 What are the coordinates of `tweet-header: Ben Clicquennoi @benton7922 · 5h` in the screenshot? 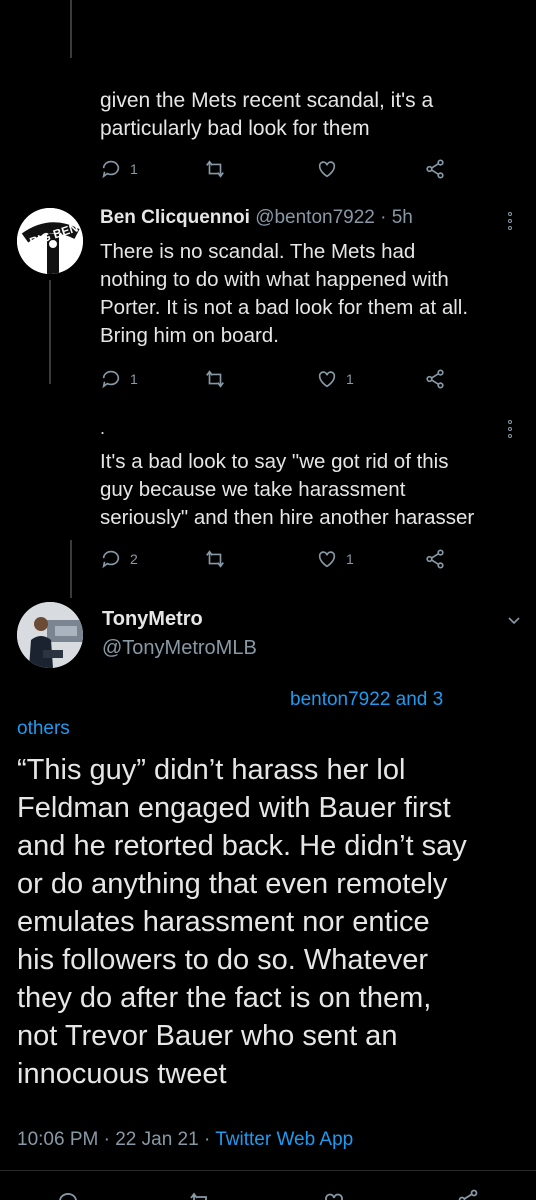 It's located at (256, 218).